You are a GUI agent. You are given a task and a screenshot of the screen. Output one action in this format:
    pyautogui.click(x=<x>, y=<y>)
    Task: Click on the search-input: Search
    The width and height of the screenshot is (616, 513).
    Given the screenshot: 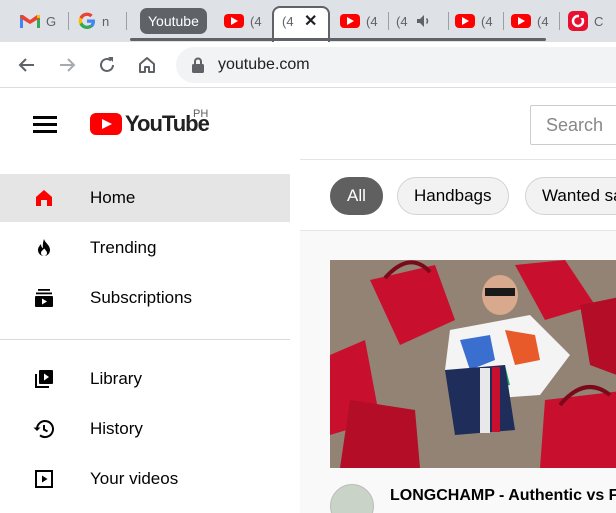 What is the action you would take?
    pyautogui.click(x=573, y=125)
    